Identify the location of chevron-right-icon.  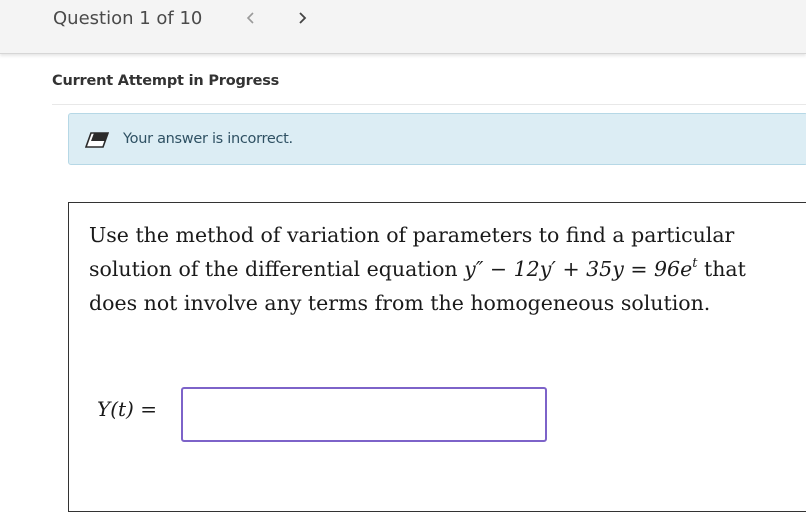
(303, 18).